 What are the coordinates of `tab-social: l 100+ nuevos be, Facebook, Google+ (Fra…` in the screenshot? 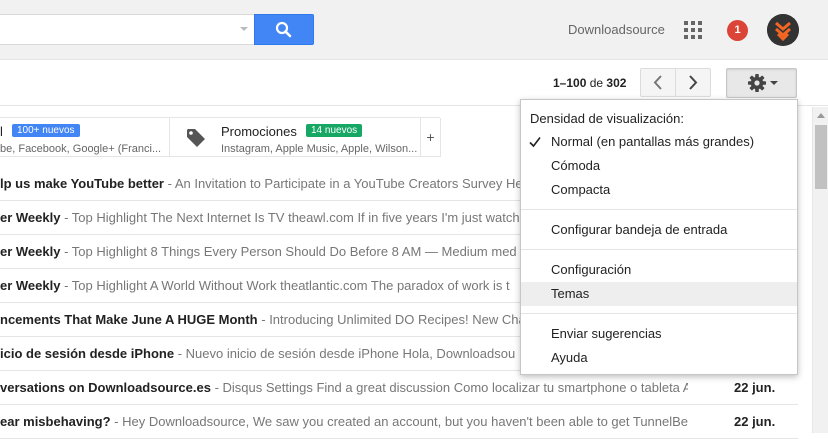 It's located at (85, 137).